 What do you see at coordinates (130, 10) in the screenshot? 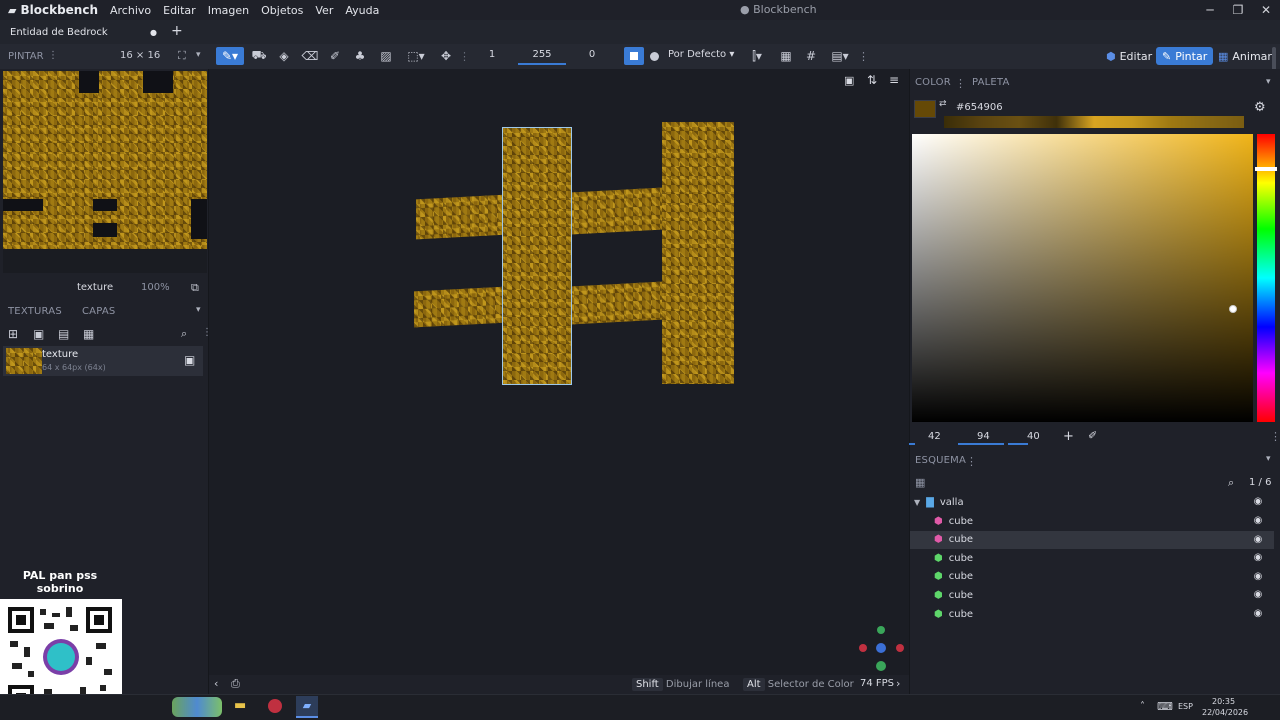
I see `menu-archivo: Archivo` at bounding box center [130, 10].